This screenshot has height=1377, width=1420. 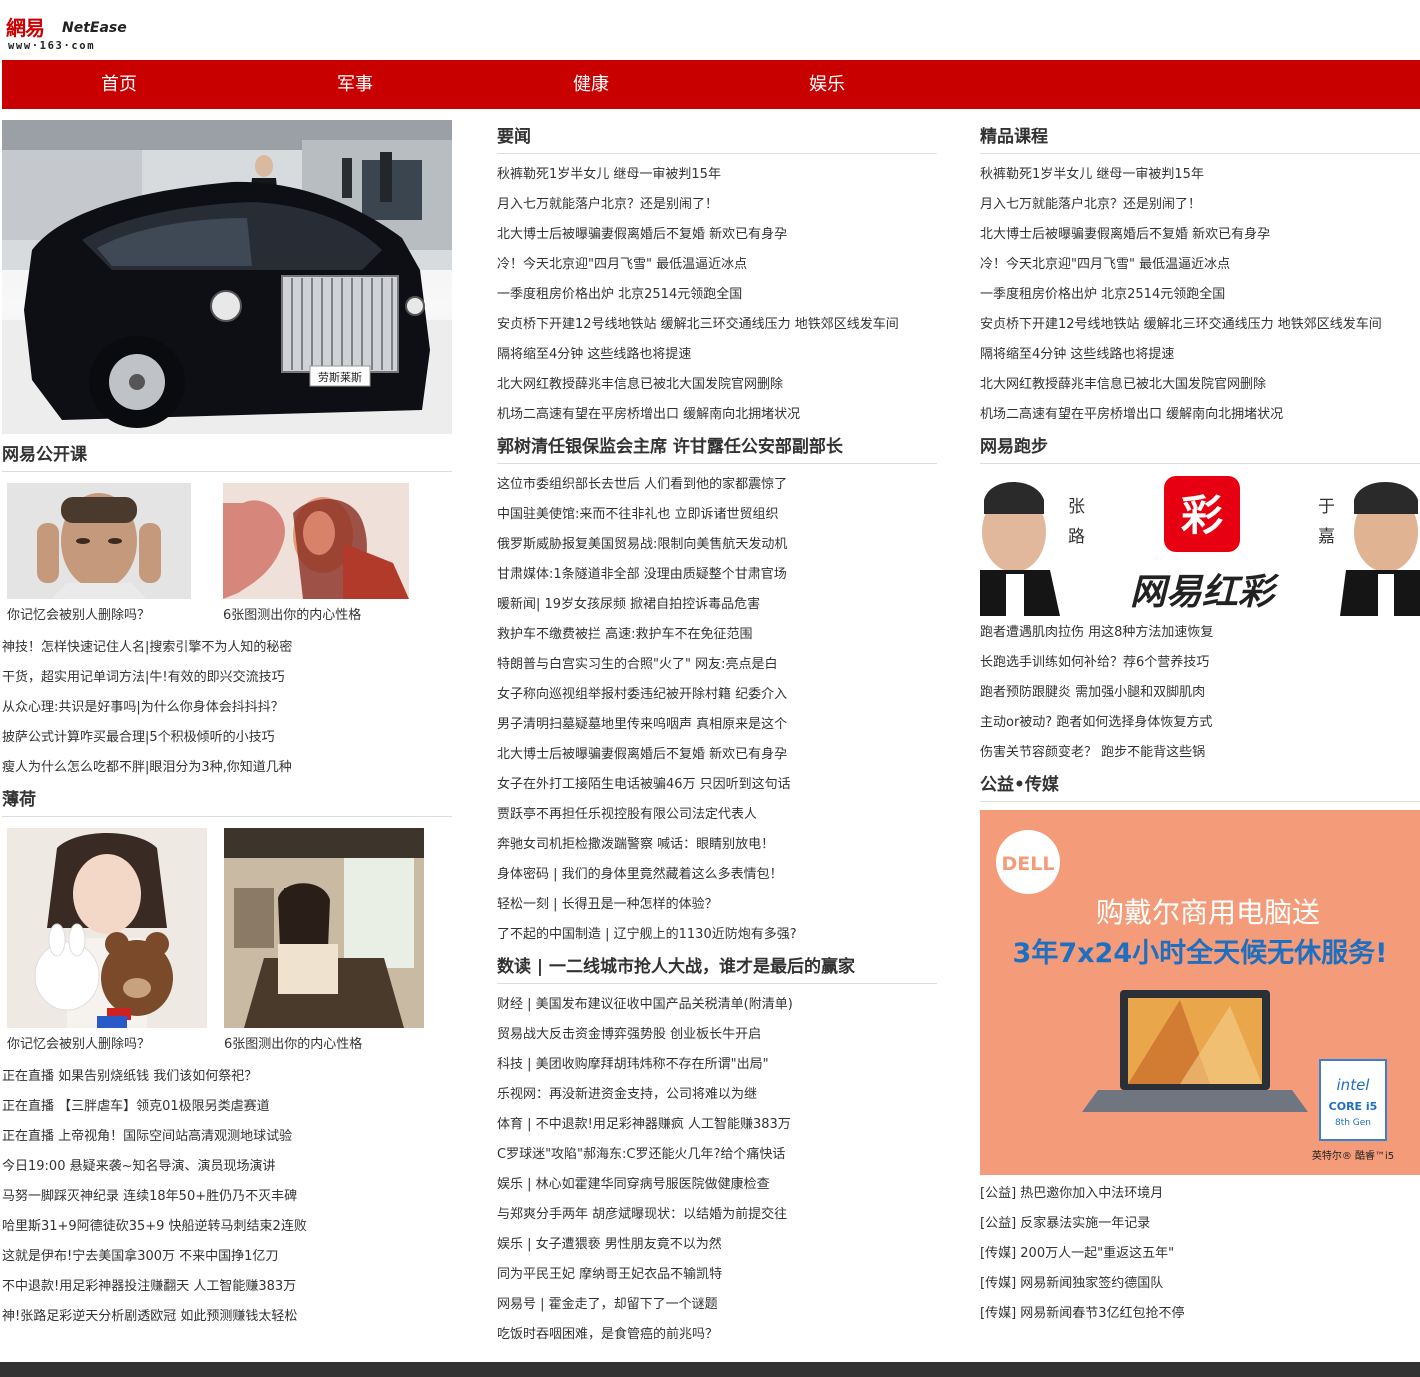 What do you see at coordinates (1200, 723) in the screenshot?
I see `news-link: 主动or被动? 跑者如何选择身体恢复方式` at bounding box center [1200, 723].